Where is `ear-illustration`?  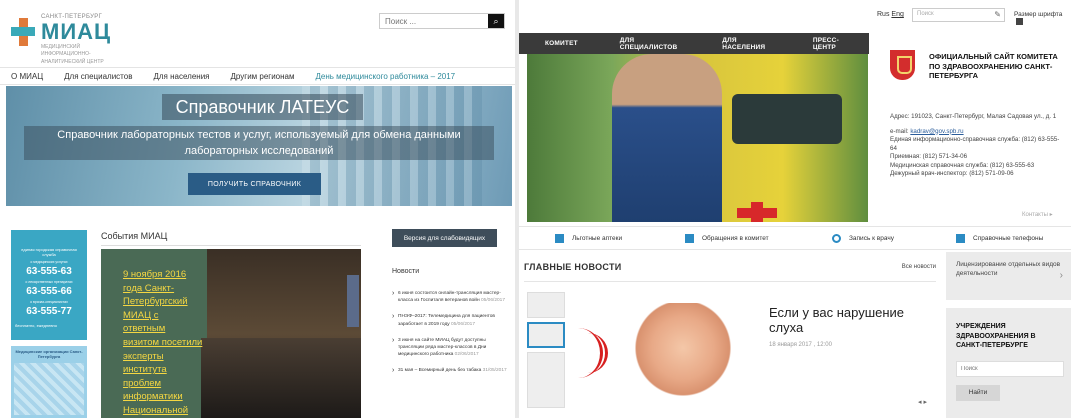 ear-illustration is located at coordinates (663, 355).